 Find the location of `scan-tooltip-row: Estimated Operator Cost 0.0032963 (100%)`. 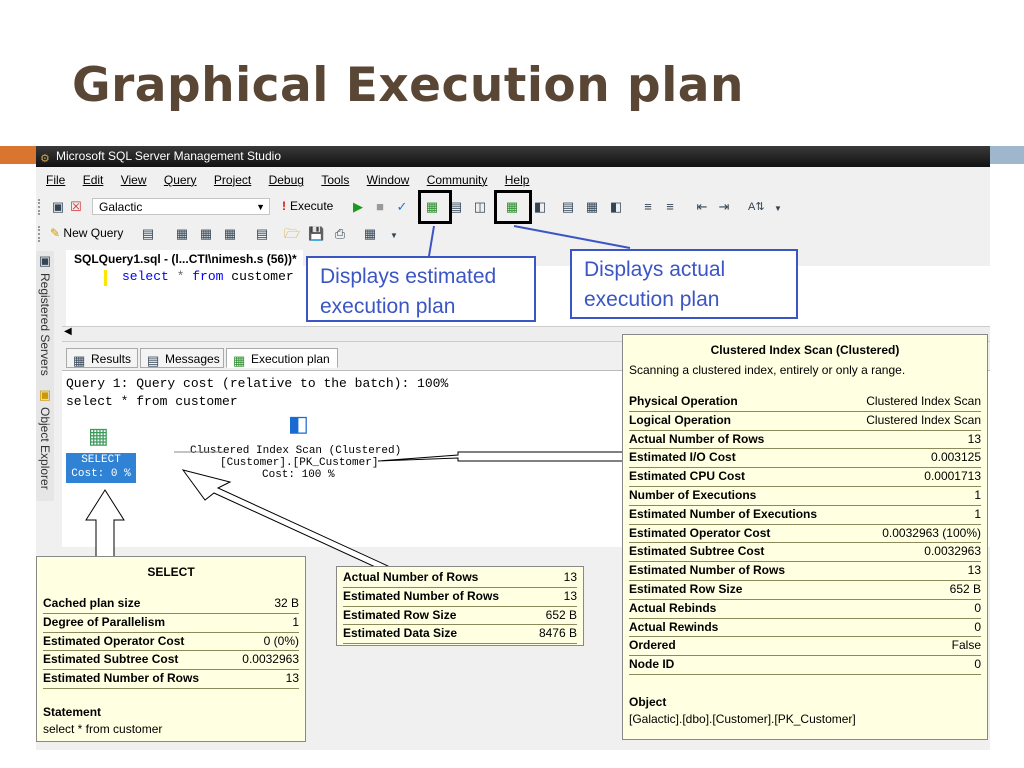

scan-tooltip-row: Estimated Operator Cost 0.0032963 (100%) is located at coordinates (805, 534).